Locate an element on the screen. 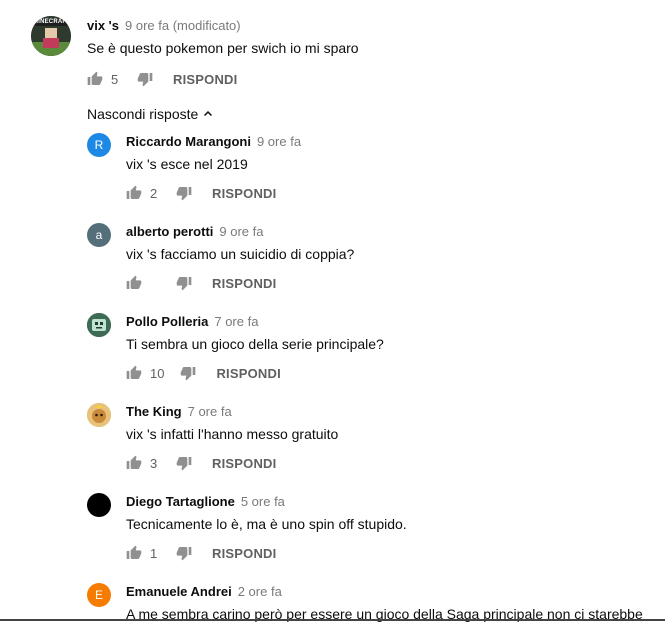  reply-actions: 3 RISPONDI is located at coordinates (201, 463).